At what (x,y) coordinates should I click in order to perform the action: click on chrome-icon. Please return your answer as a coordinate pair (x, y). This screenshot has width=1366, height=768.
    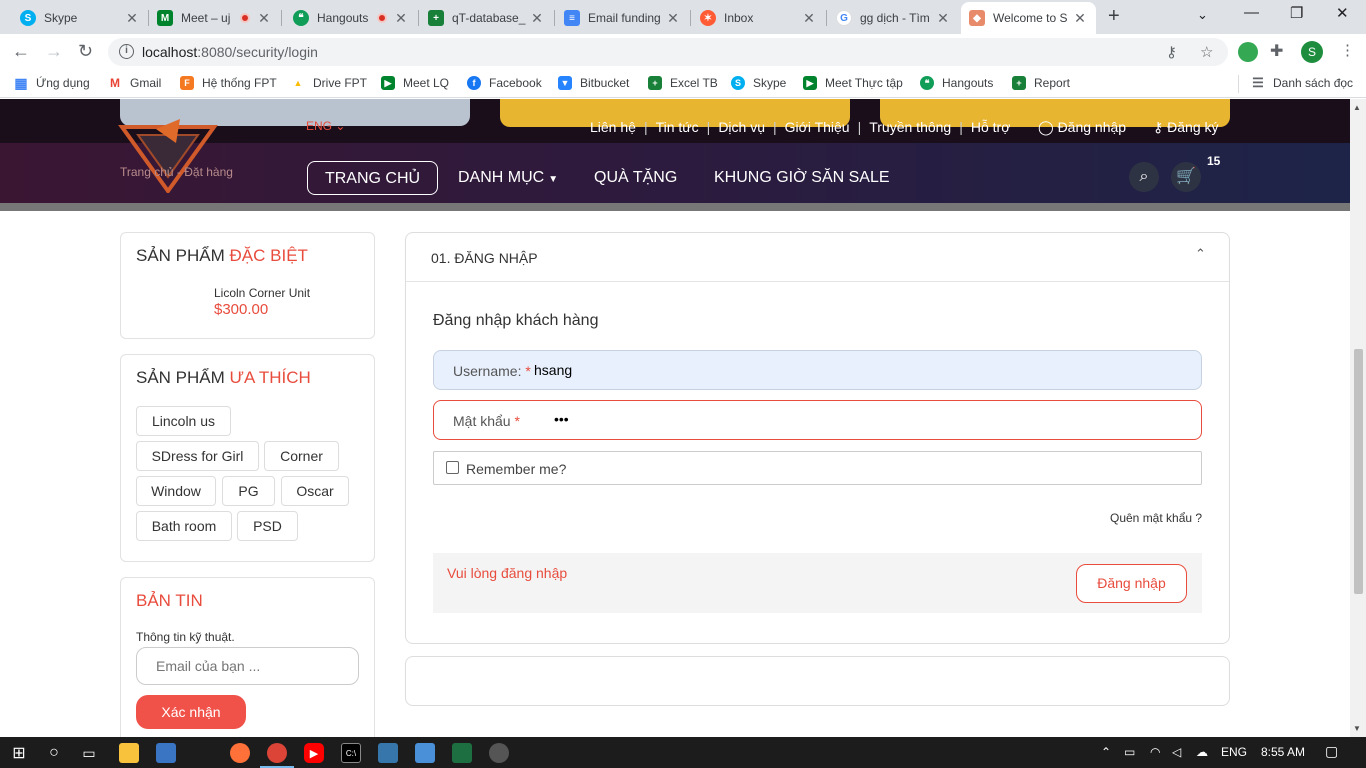
    Looking at the image, I should click on (277, 753).